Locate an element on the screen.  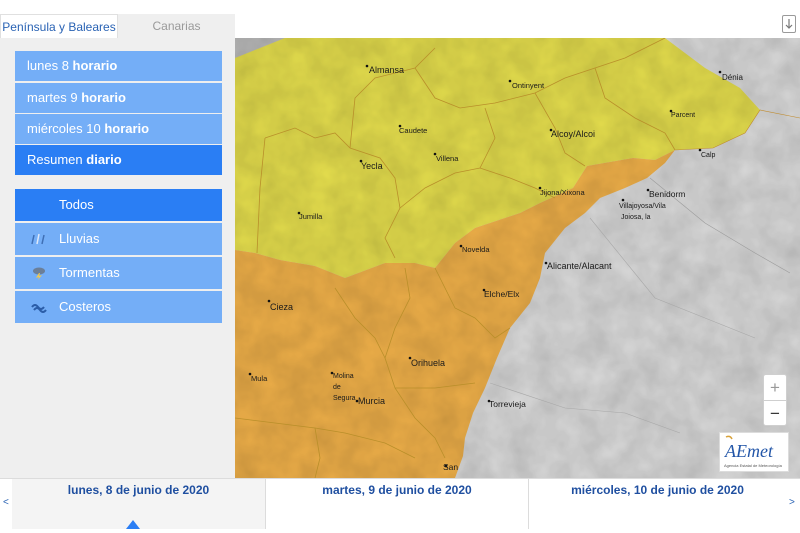
place-label: Segura is located at coordinates (344, 398).